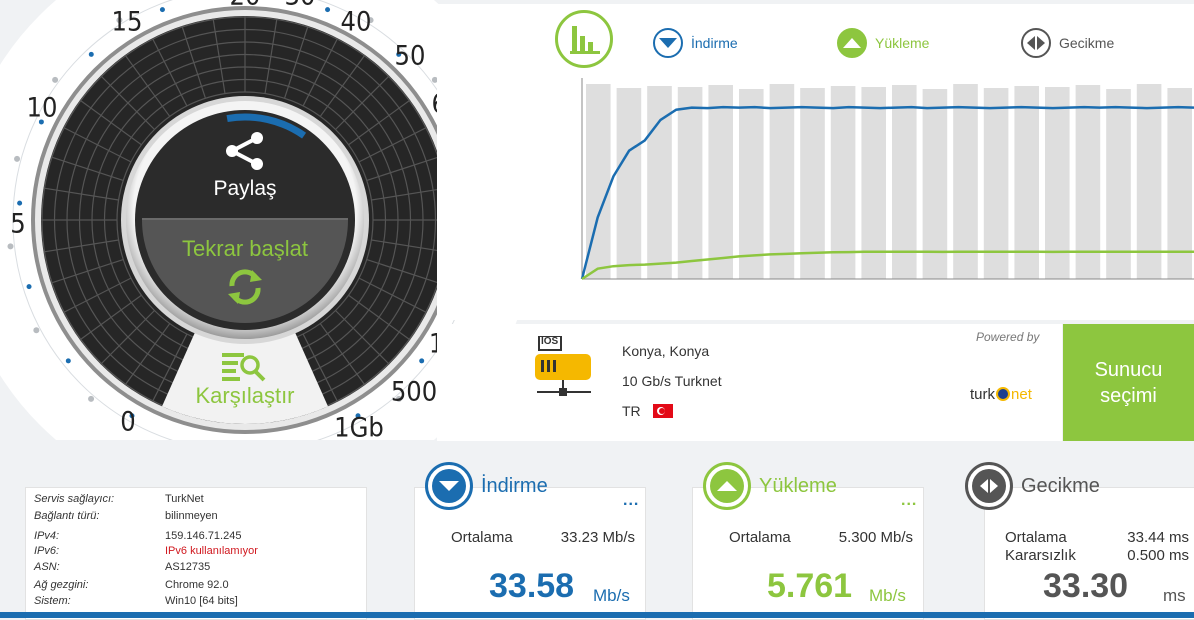 This screenshot has width=1194, height=620. I want to click on latency-current-value: 33.30, so click(1086, 586).